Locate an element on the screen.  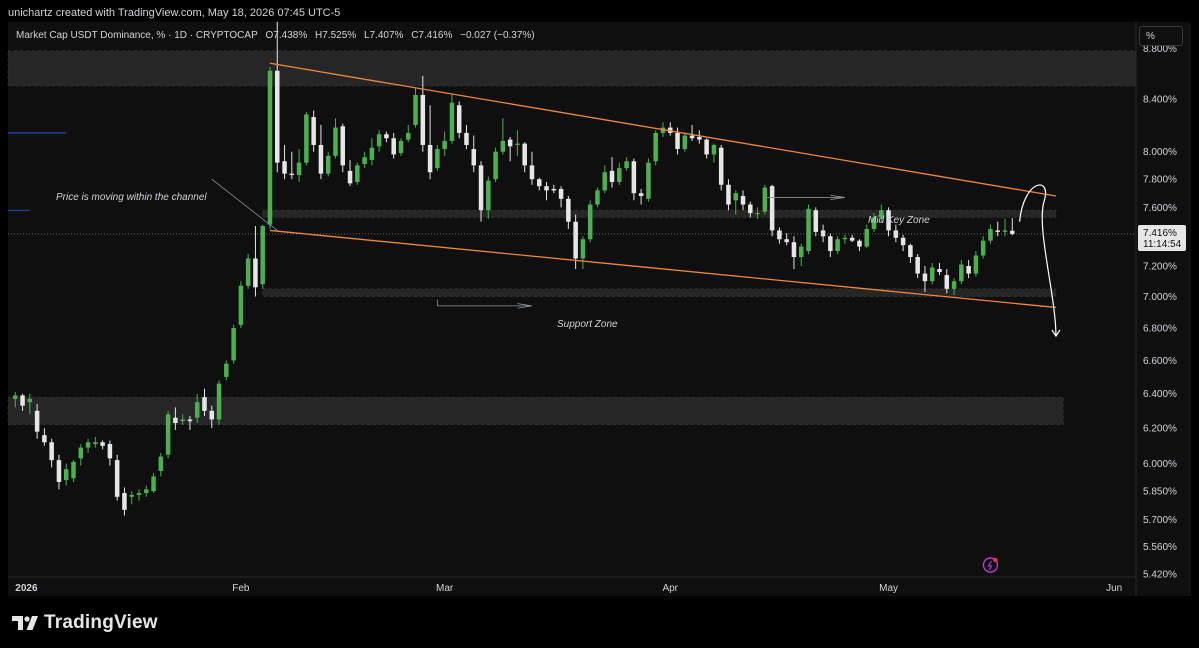
y-tick-label: 8.400% is located at coordinates (1160, 99).